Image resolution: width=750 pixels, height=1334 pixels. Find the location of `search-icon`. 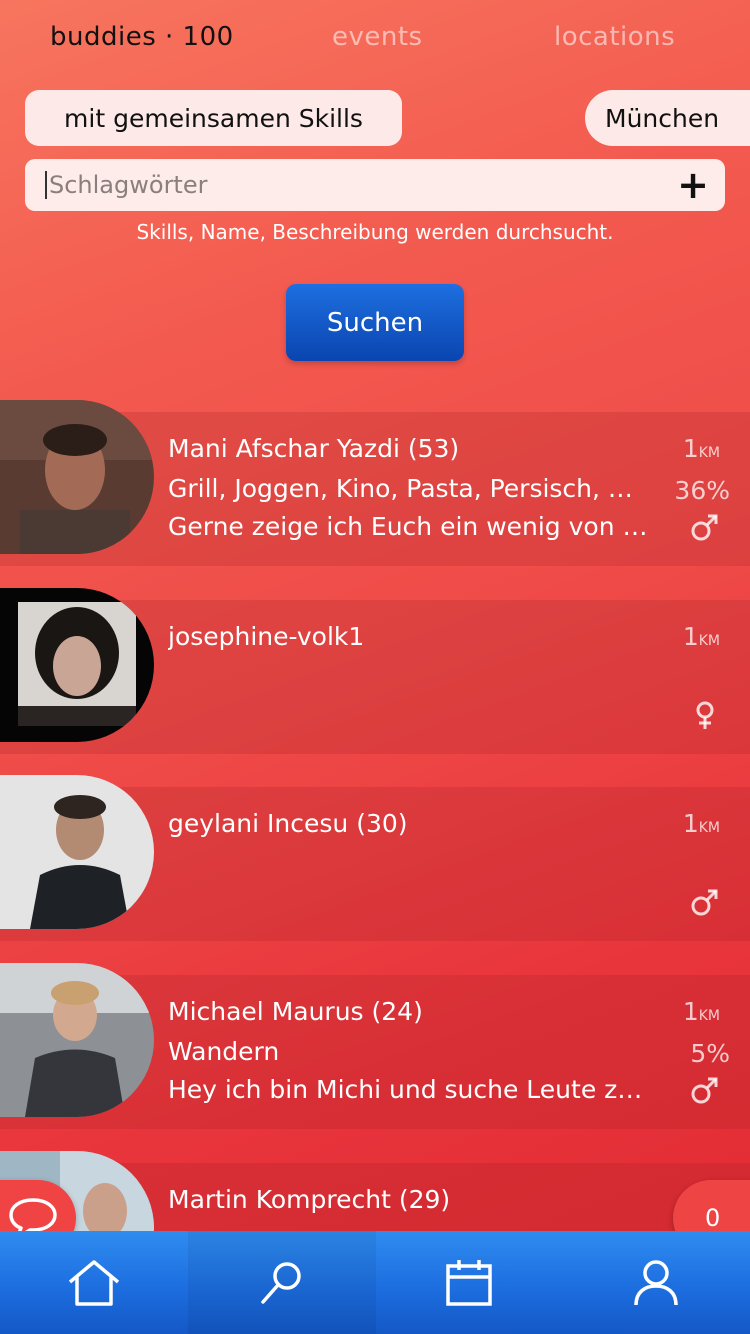

search-icon is located at coordinates (281, 1282).